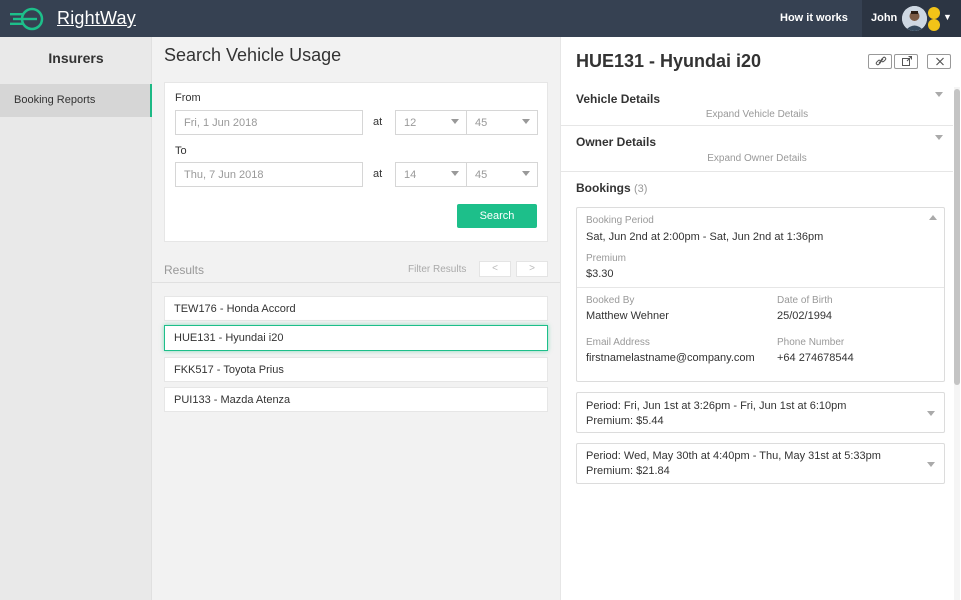  I want to click on dob-label: Date of Birth, so click(805, 300).